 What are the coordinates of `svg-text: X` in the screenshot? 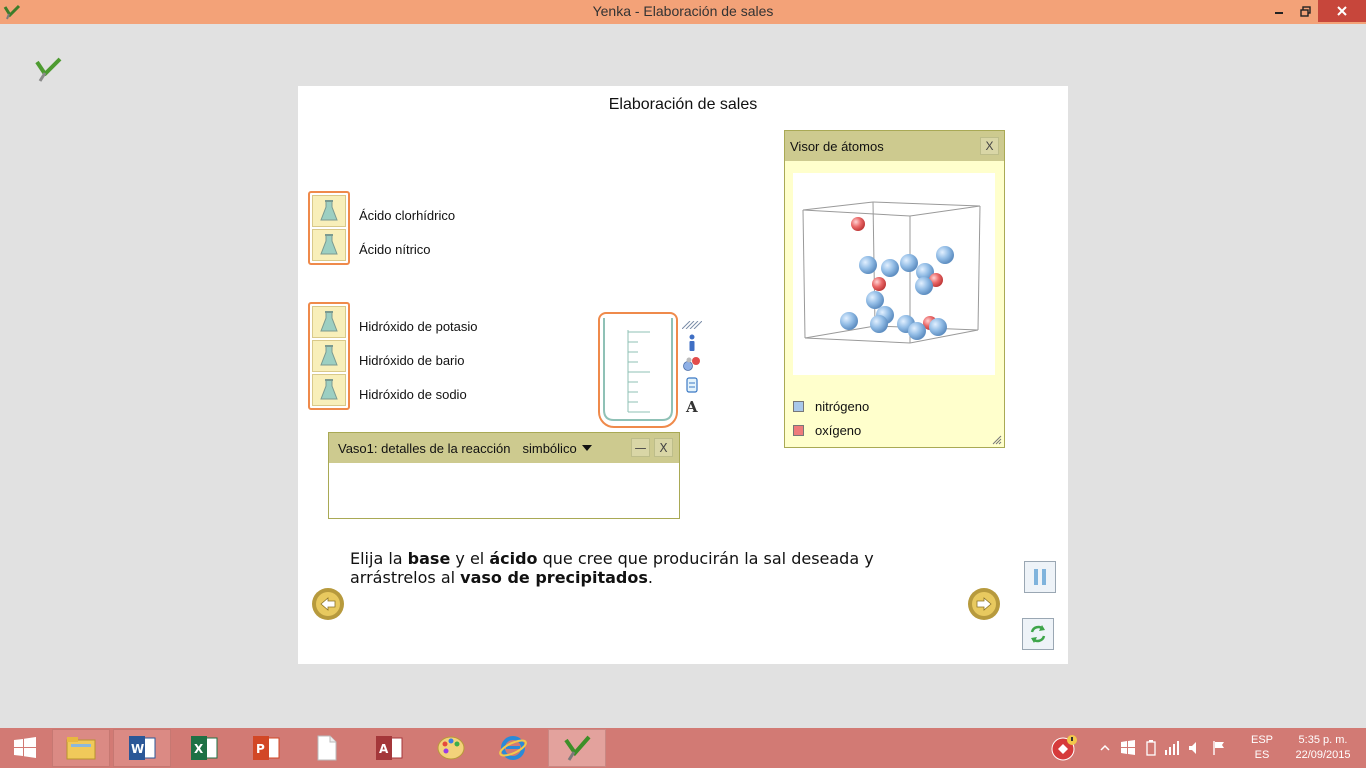 It's located at (199, 749).